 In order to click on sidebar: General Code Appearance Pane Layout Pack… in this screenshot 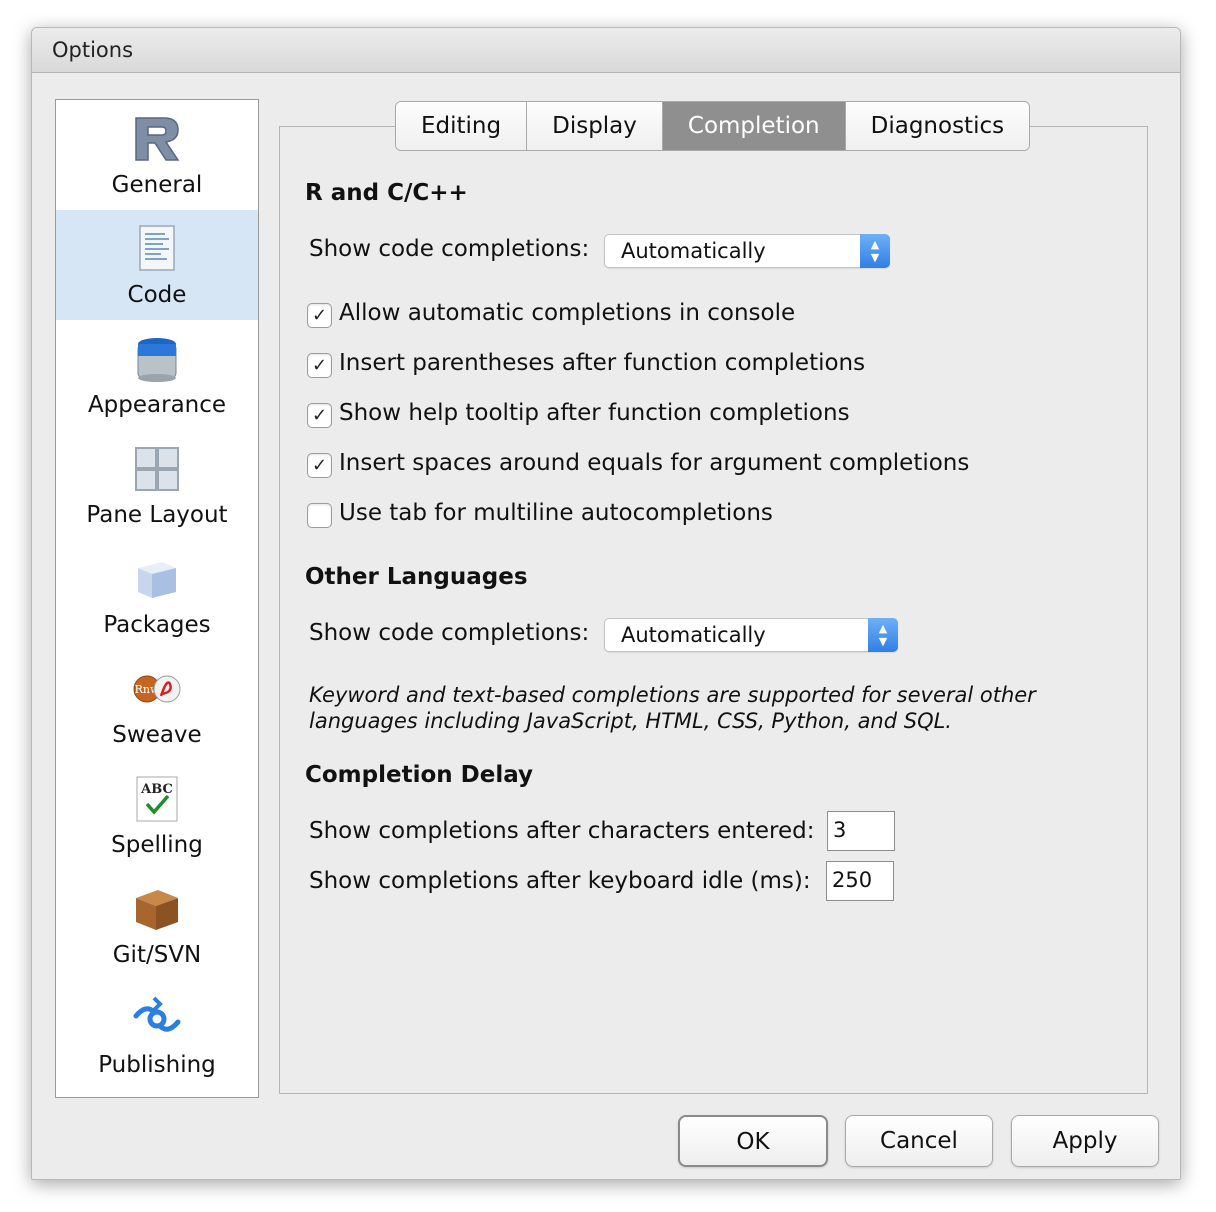, I will do `click(157, 598)`.